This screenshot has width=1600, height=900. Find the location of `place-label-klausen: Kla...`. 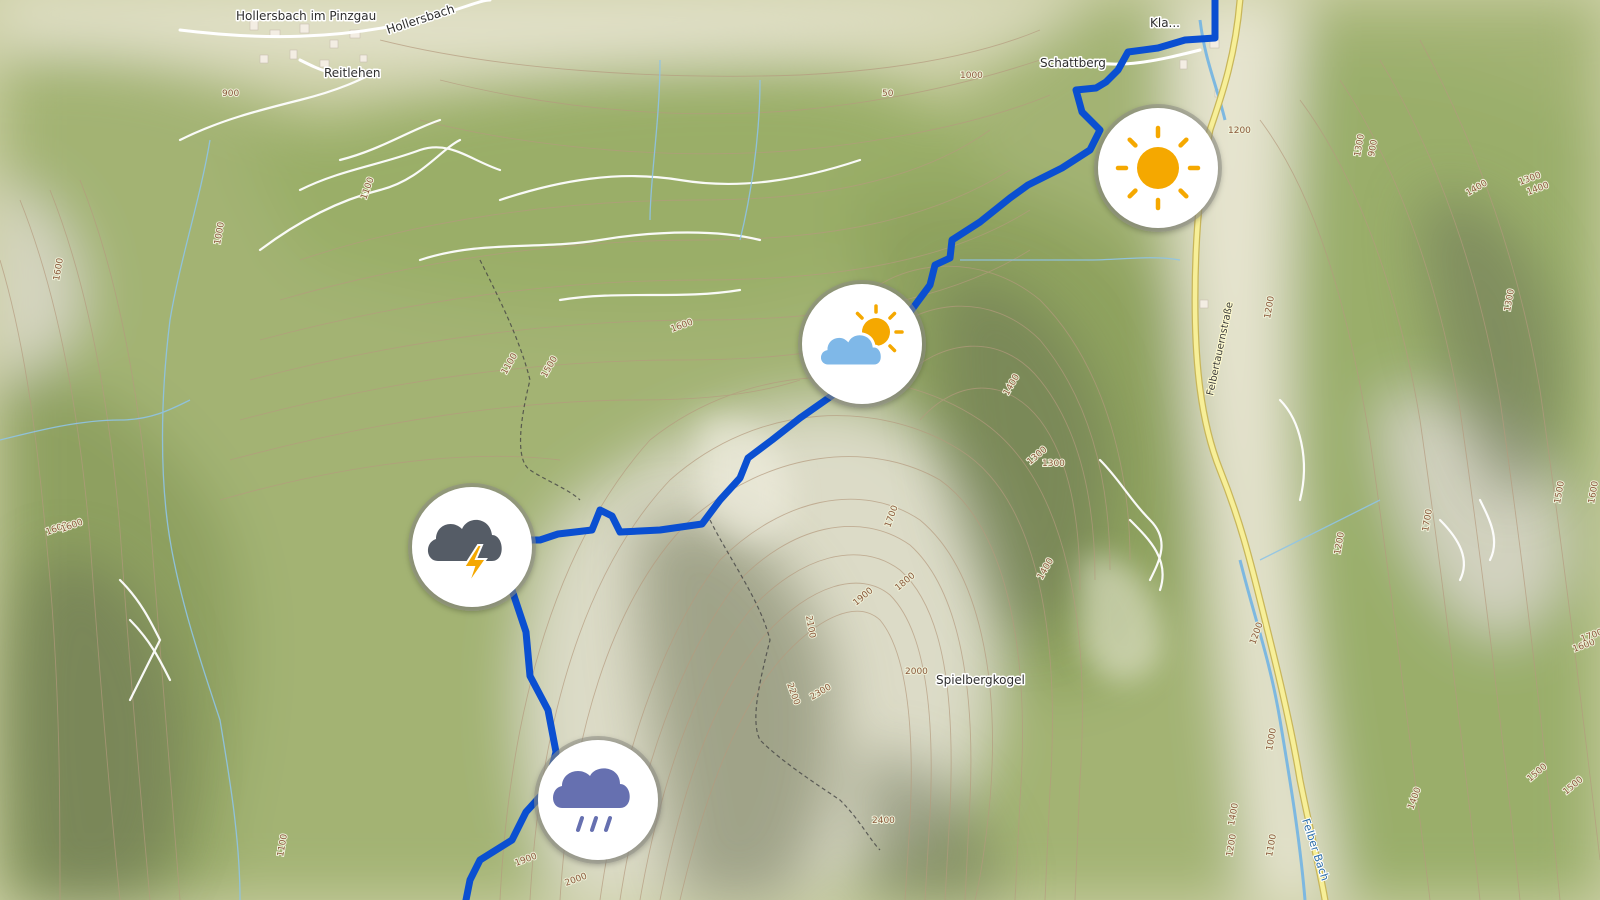

place-label-klausen: Kla... is located at coordinates (1165, 23).